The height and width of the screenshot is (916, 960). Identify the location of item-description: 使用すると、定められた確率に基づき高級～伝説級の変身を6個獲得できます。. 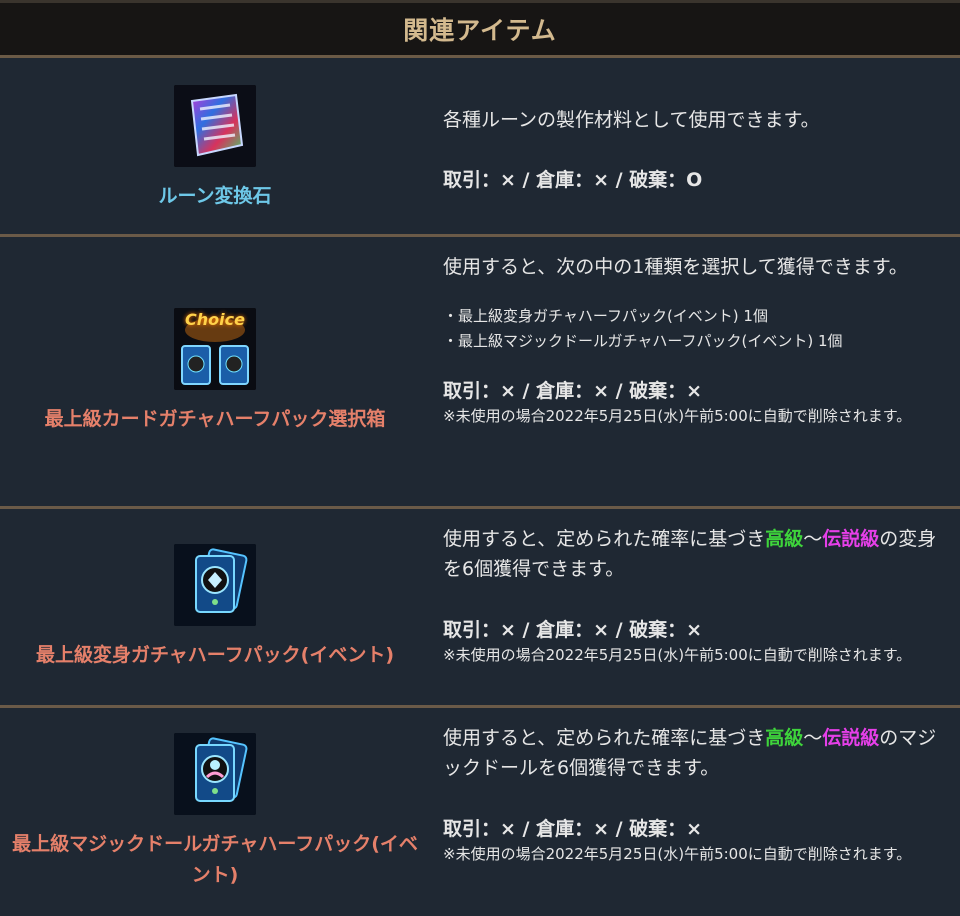
(693, 554).